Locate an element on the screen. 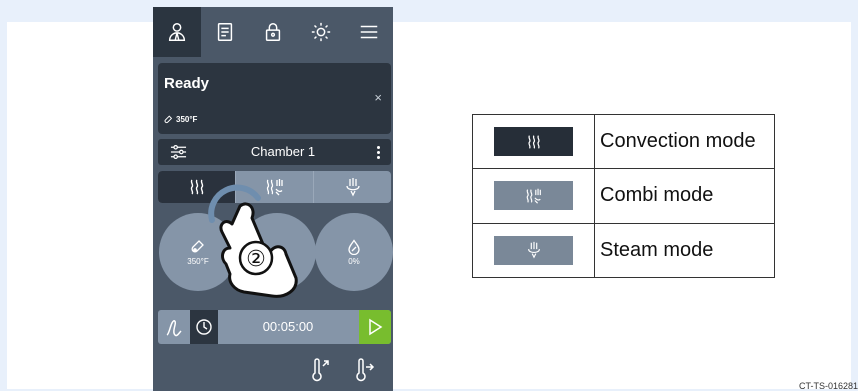 The width and height of the screenshot is (858, 391). legend-row-combi: Combi mode is located at coordinates (623, 196).